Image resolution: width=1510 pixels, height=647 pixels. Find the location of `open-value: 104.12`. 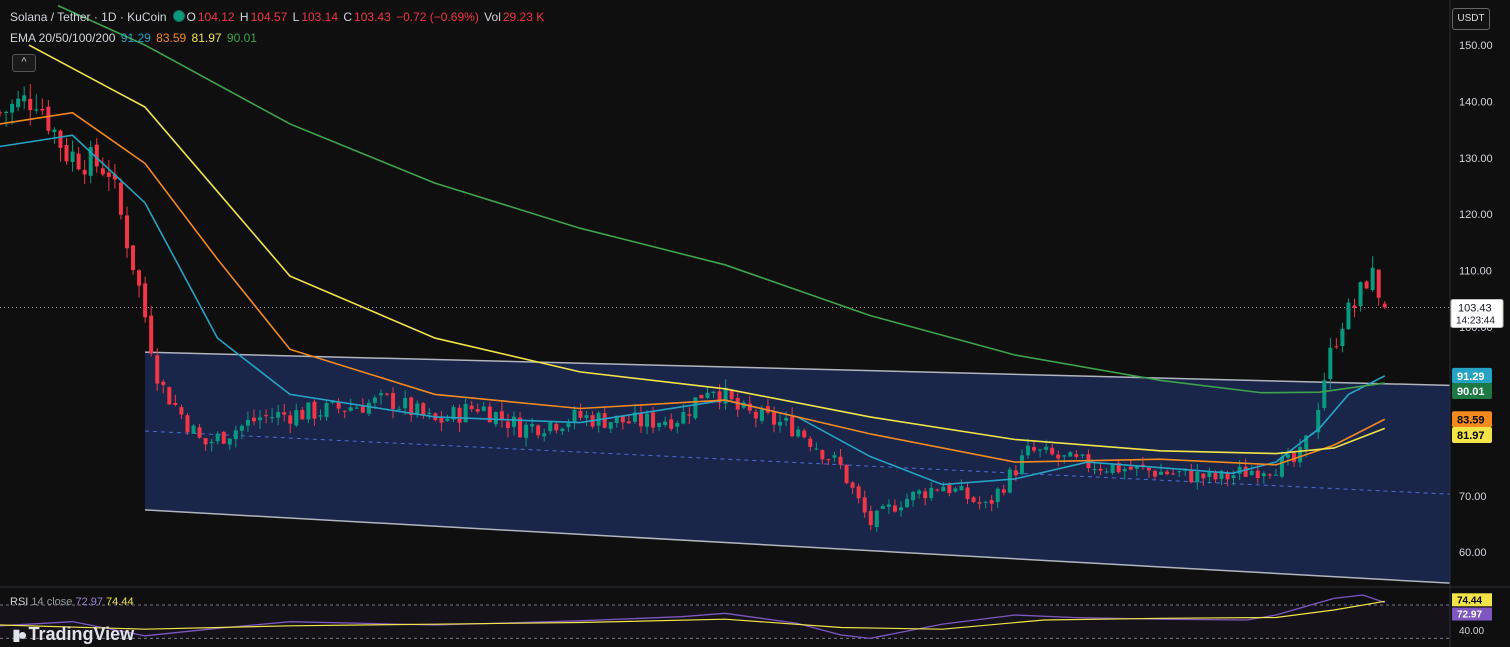

open-value: 104.12 is located at coordinates (216, 17).